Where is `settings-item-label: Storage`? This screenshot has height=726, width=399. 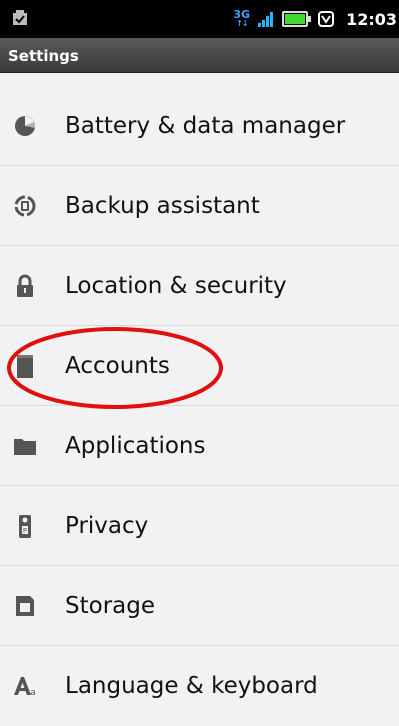
settings-item-label: Storage is located at coordinates (110, 606).